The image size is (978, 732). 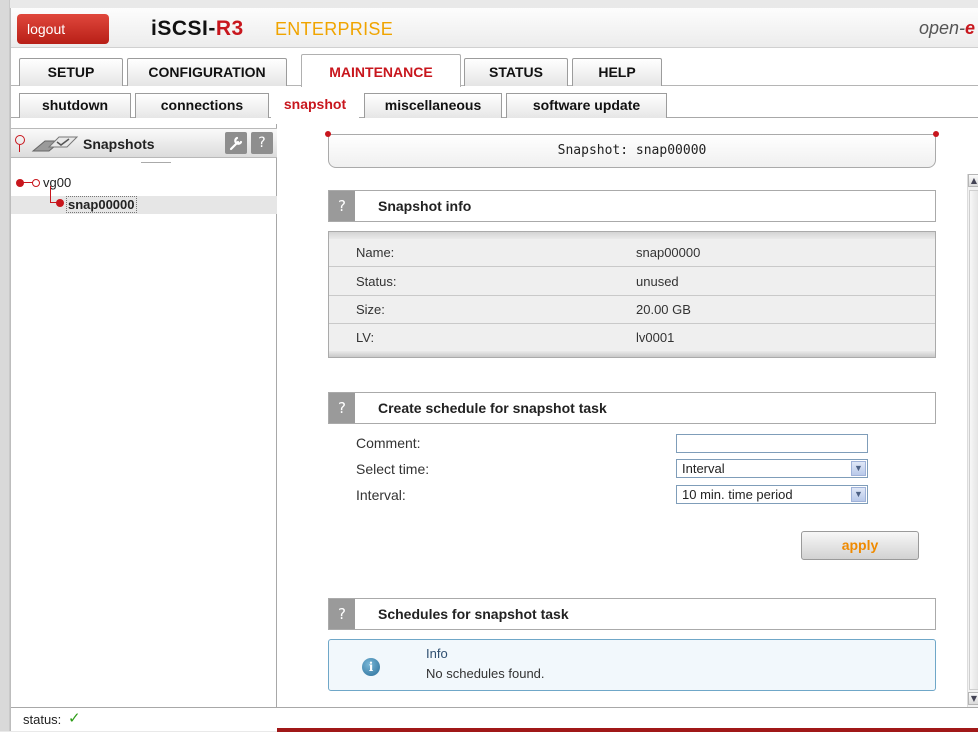 What do you see at coordinates (75, 105) in the screenshot?
I see `subtab-shutdown: shutdown` at bounding box center [75, 105].